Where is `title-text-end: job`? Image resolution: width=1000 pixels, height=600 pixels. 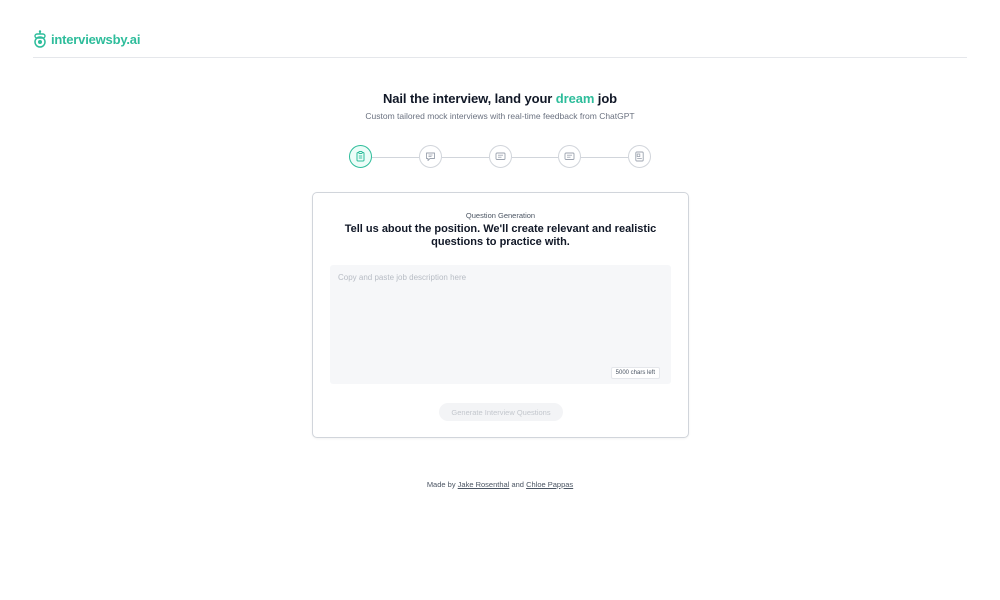 title-text-end: job is located at coordinates (606, 98).